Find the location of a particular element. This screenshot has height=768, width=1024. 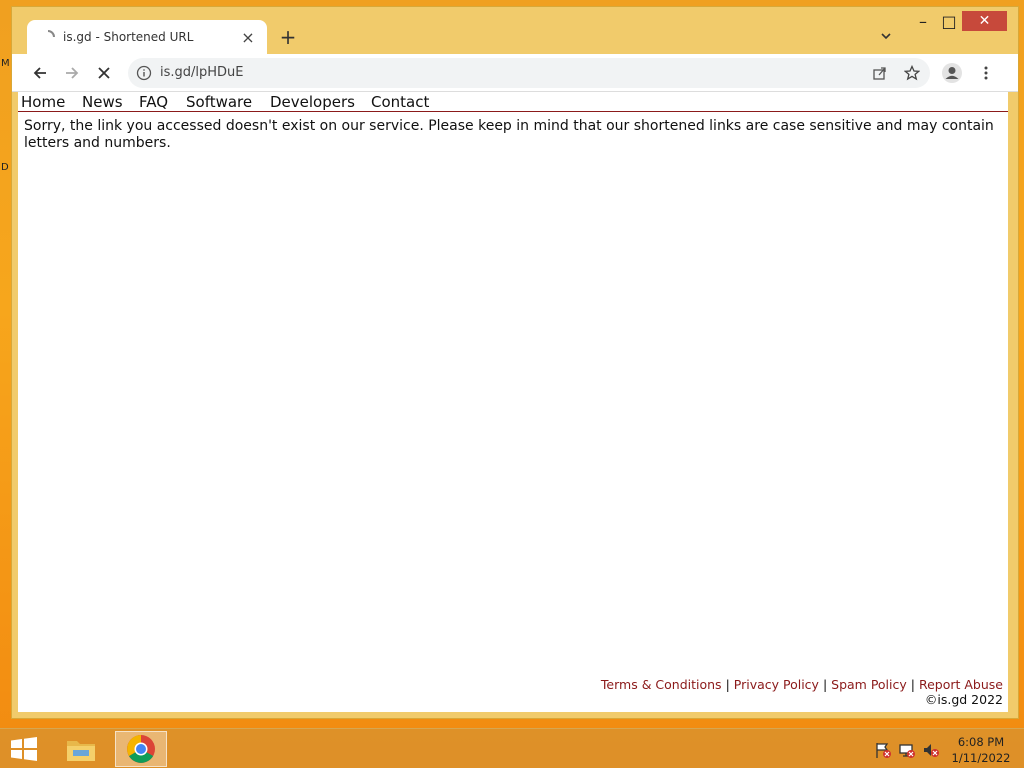

windows-start-icon is located at coordinates (24, 749).